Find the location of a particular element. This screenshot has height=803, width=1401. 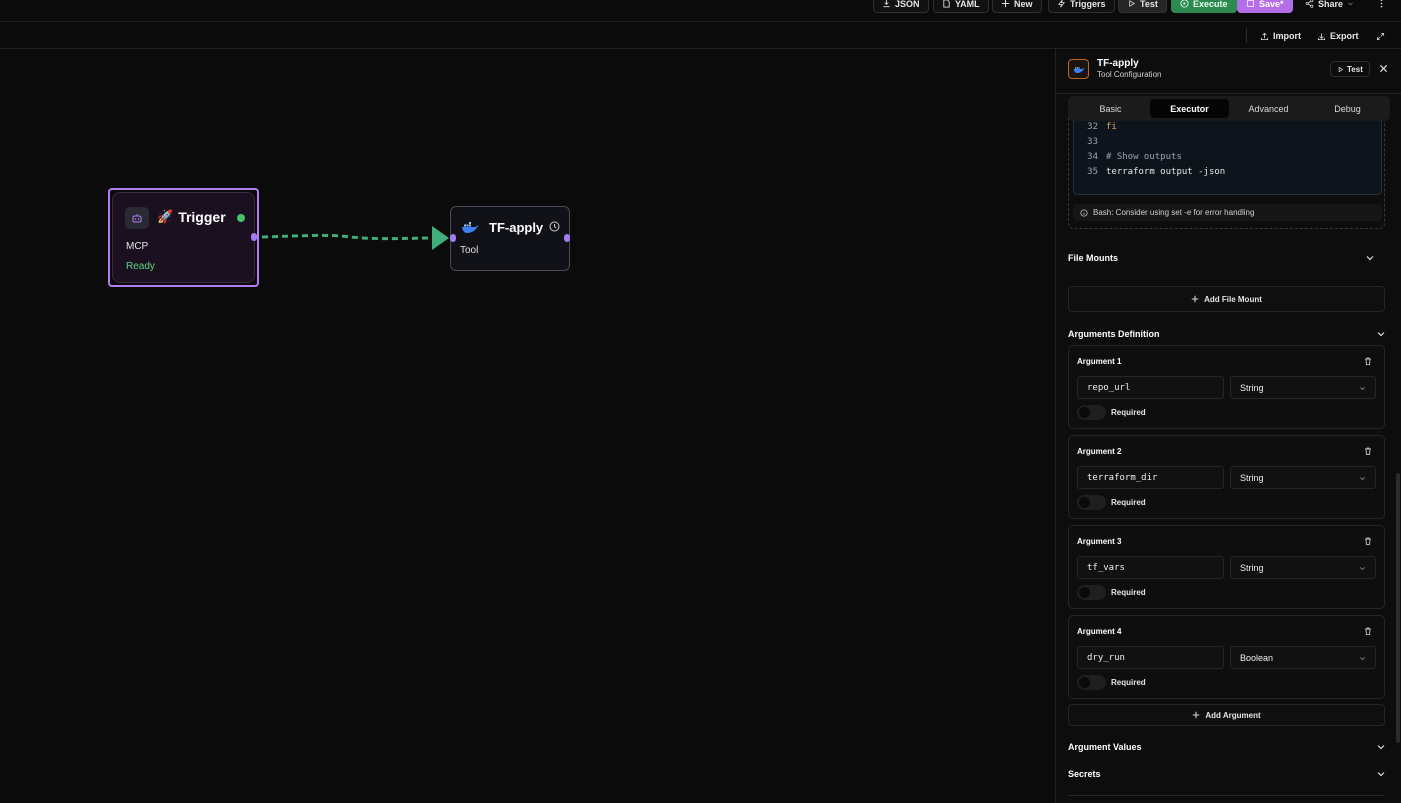

save-icon is located at coordinates (1250, 4).